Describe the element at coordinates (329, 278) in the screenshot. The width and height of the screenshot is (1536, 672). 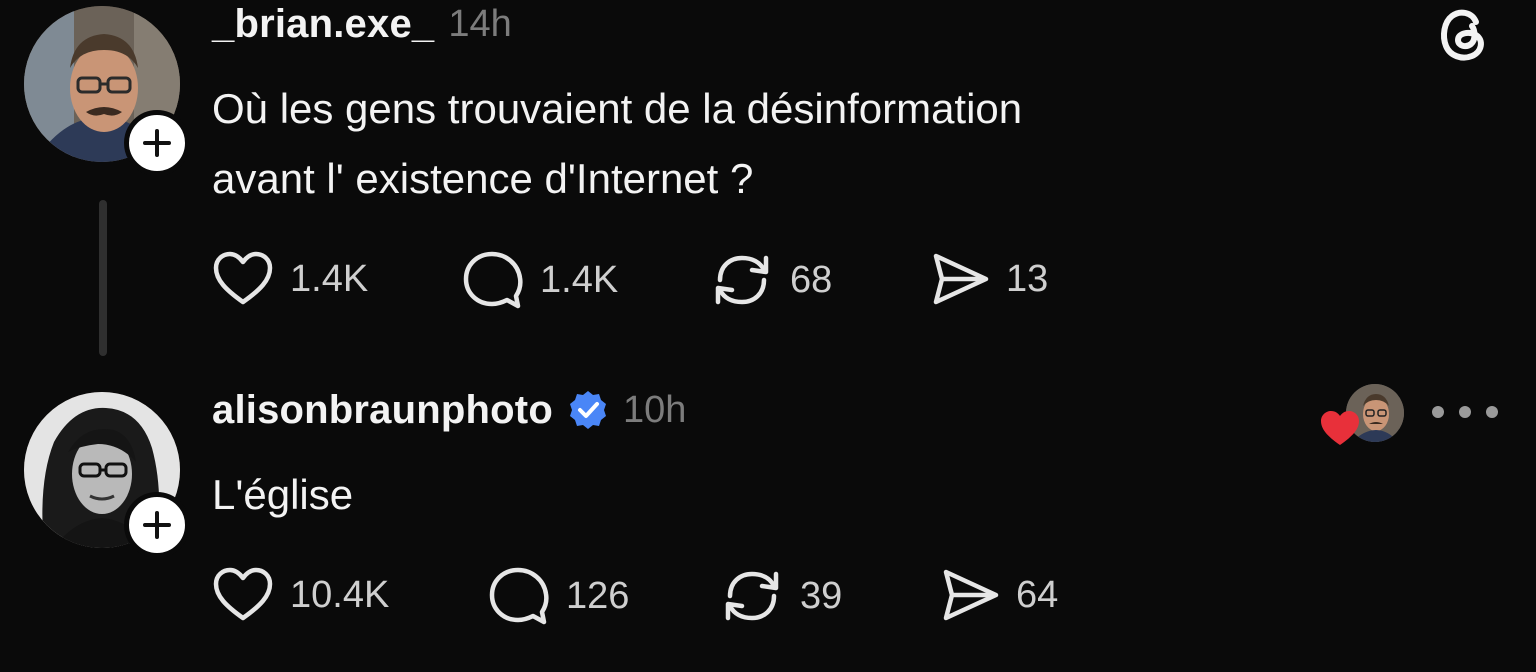
I see `like-count: 1.4K` at that location.